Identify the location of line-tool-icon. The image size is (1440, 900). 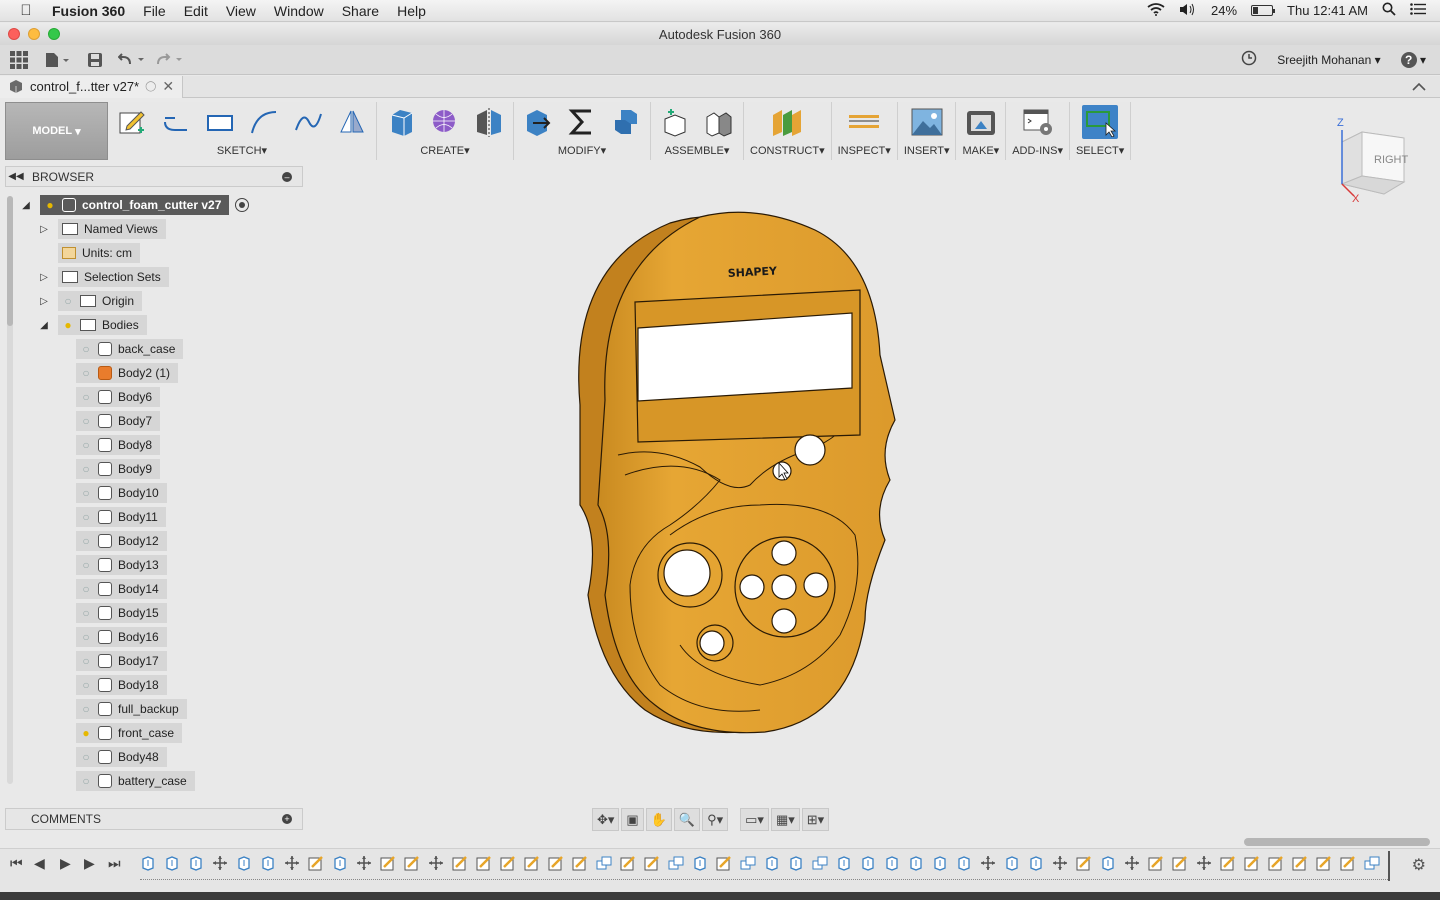
(176, 122).